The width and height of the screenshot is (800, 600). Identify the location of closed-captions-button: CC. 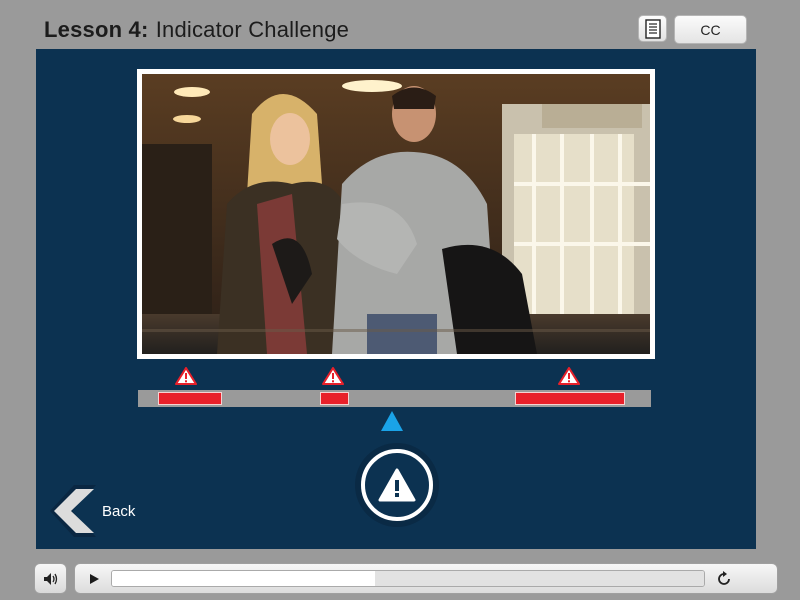
(710, 29).